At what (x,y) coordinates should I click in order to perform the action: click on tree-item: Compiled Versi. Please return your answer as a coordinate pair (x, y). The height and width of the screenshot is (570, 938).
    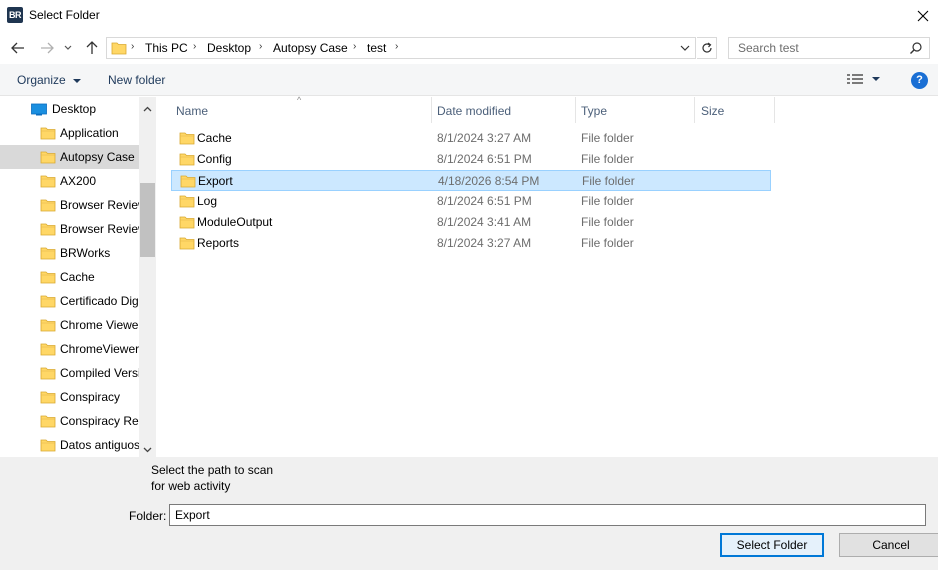
    Looking at the image, I should click on (69, 373).